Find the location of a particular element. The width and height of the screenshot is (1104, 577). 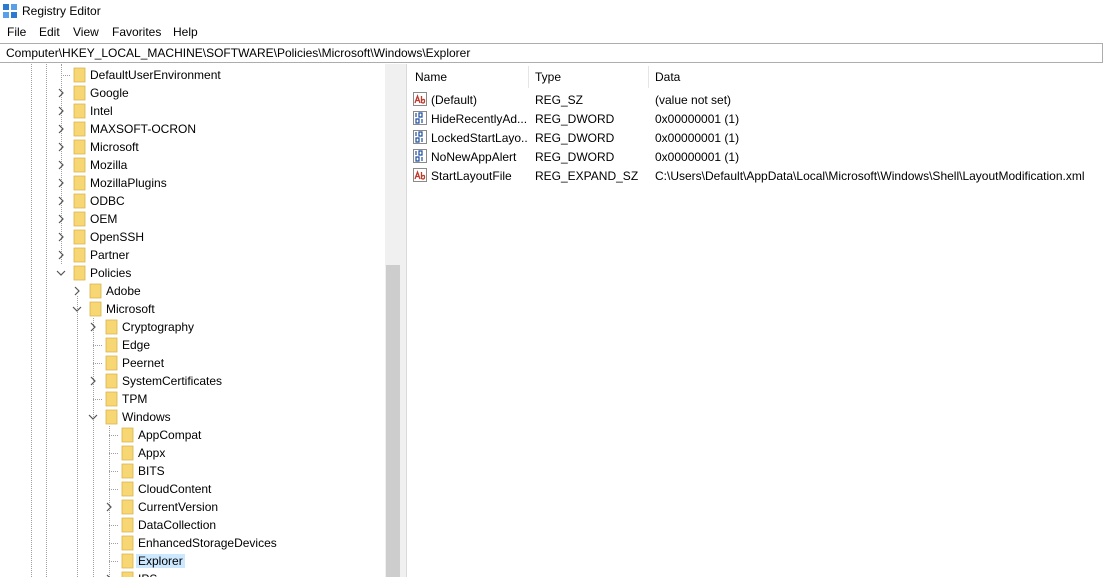

tree-item: Google is located at coordinates (192, 93).